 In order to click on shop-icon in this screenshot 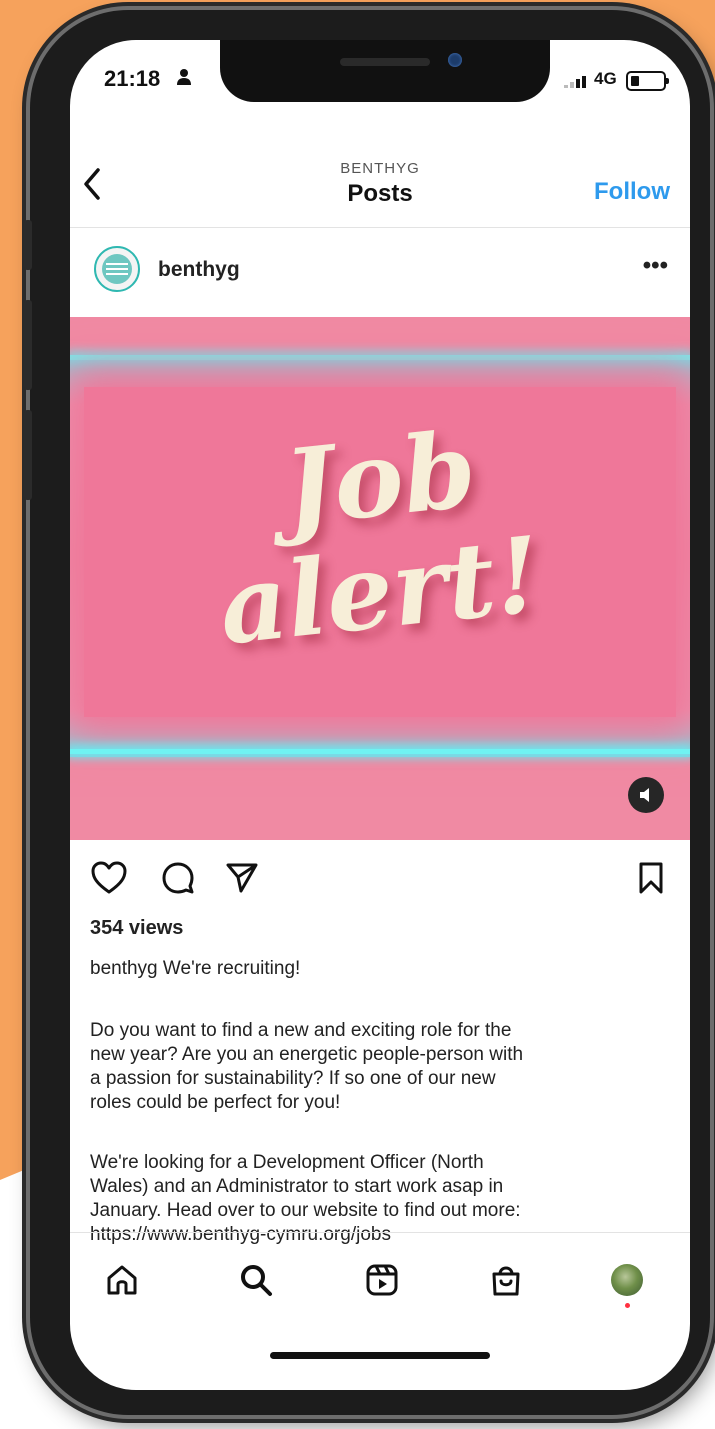, I will do `click(506, 1280)`.